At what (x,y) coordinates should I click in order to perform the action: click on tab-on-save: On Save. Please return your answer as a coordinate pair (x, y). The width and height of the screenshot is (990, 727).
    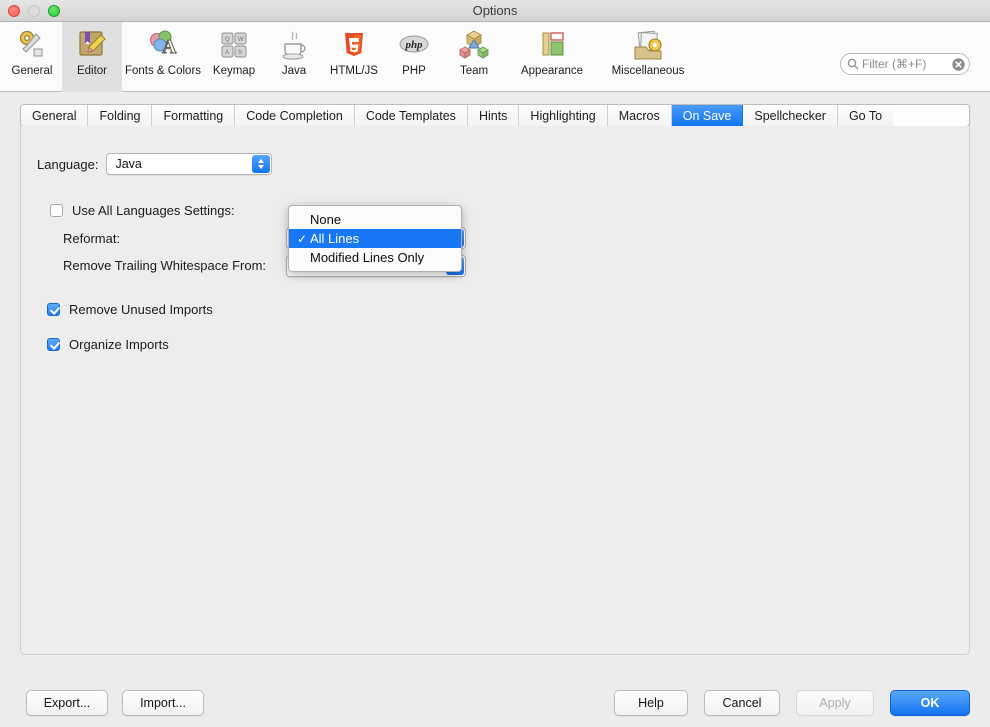
    Looking at the image, I should click on (707, 115).